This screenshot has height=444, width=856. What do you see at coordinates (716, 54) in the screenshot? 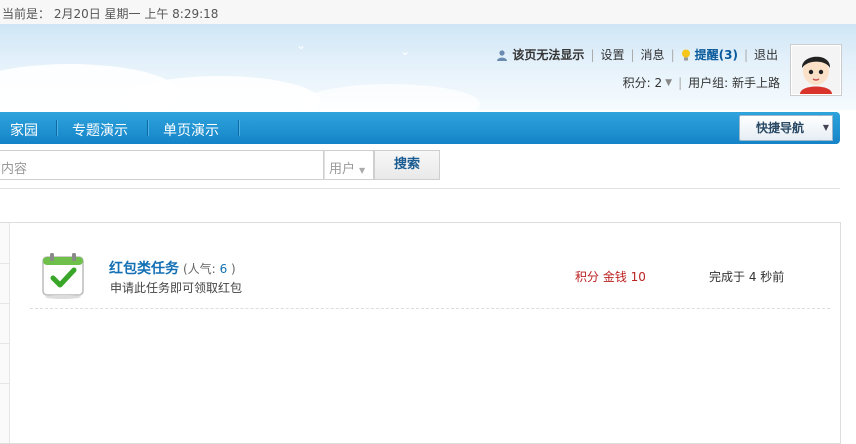
I see `notice-link: 提醒(3)` at bounding box center [716, 54].